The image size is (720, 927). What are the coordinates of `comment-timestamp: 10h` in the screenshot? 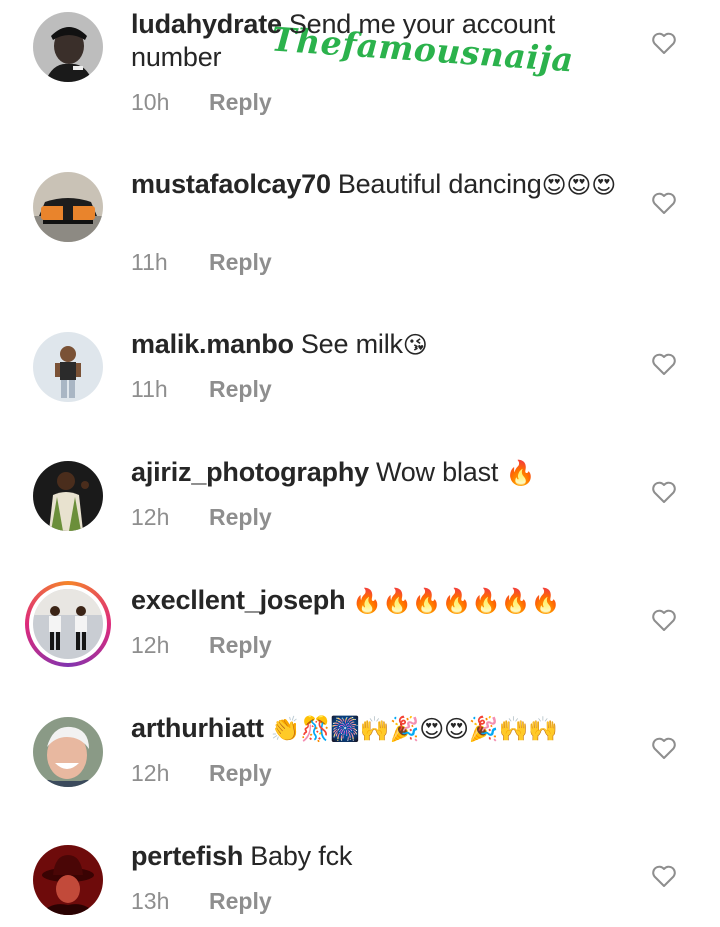 It's located at (150, 102).